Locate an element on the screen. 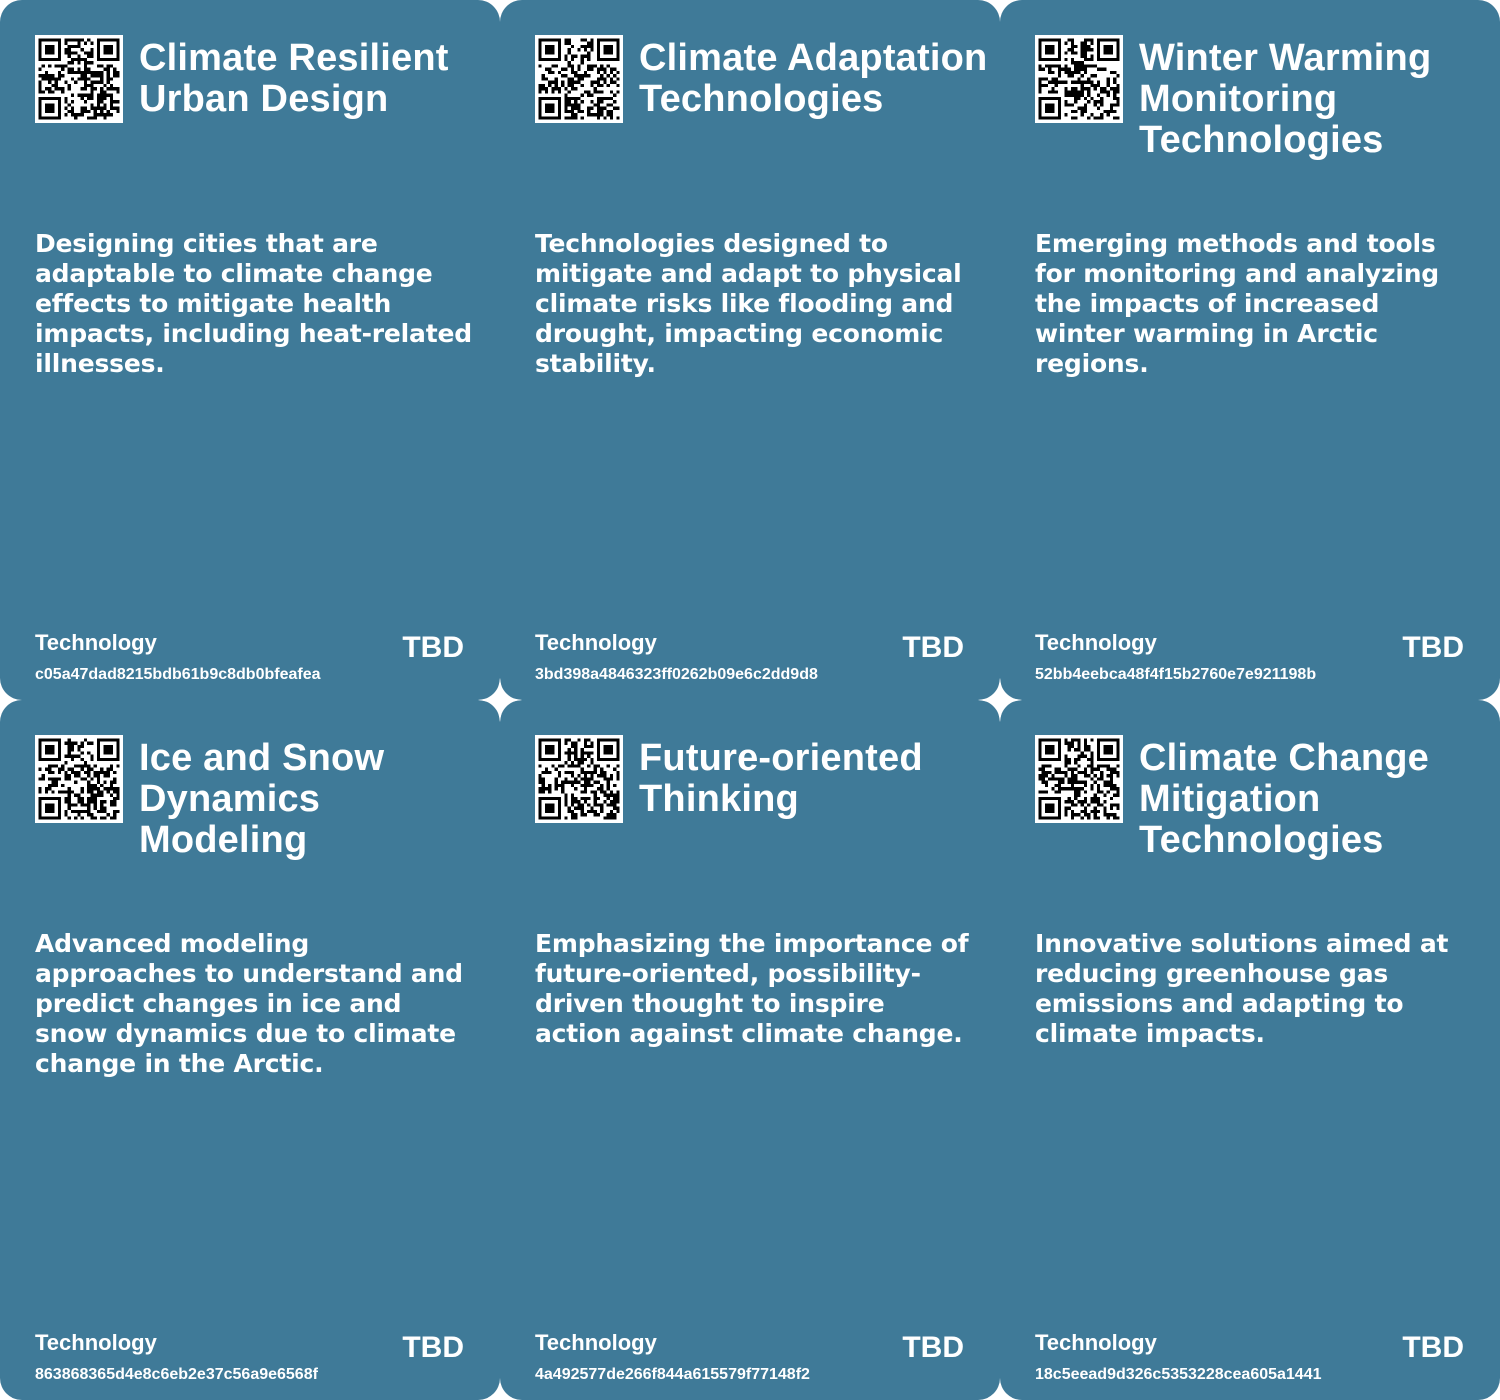  card-title: Climate Resilient Urban Design is located at coordinates (294, 78).